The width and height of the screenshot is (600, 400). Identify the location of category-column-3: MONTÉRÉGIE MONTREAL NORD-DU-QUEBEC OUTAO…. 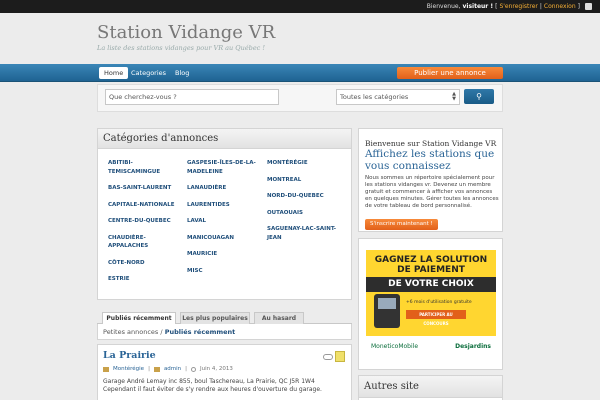
(304, 204).